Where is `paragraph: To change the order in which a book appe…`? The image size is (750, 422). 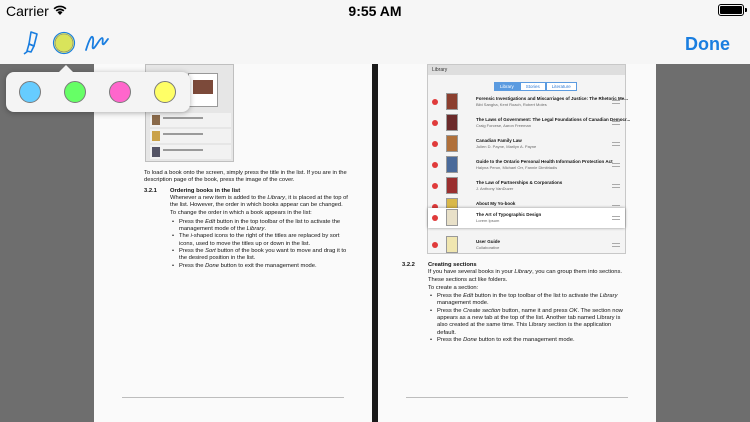 paragraph: To change the order in which a book appe… is located at coordinates (241, 213).